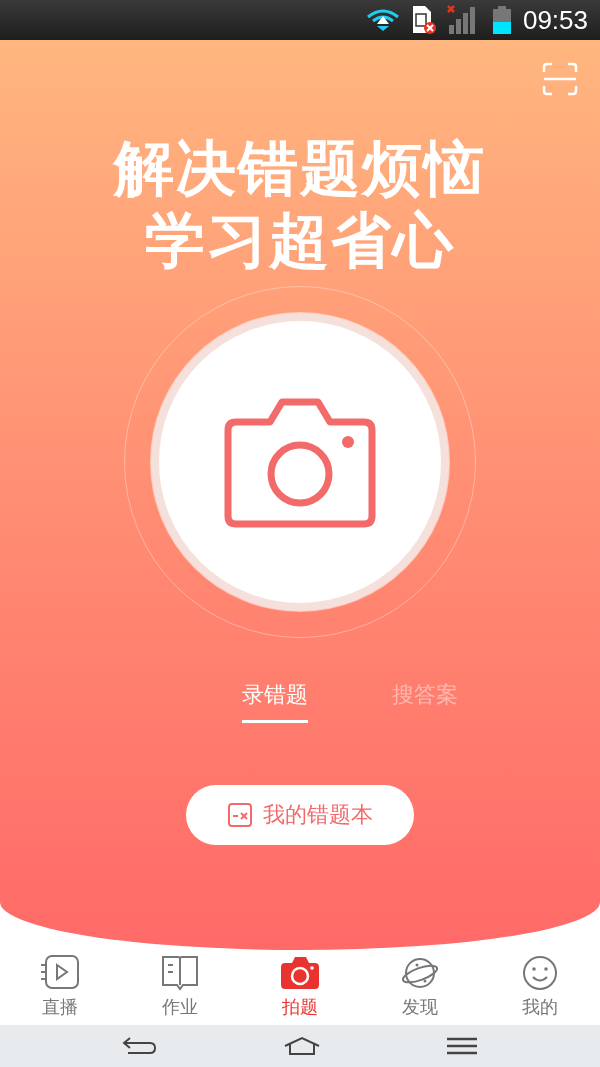 This screenshot has width=600, height=1067. What do you see at coordinates (540, 973) in the screenshot?
I see `smiley-icon` at bounding box center [540, 973].